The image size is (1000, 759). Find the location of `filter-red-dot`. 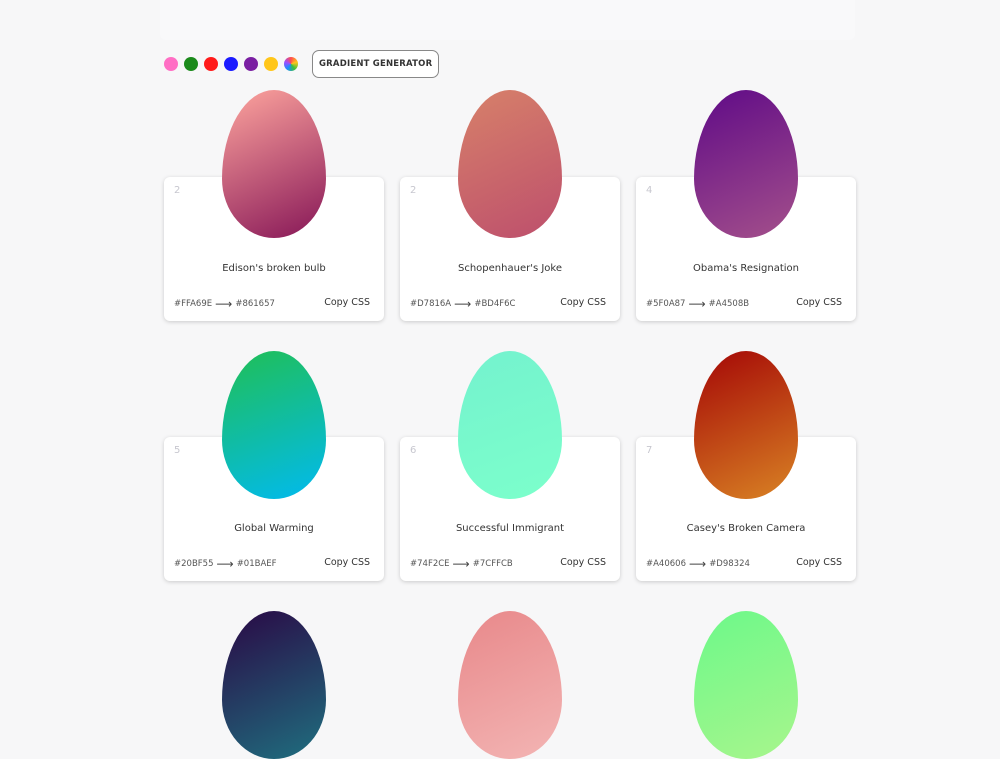

filter-red-dot is located at coordinates (211, 64).